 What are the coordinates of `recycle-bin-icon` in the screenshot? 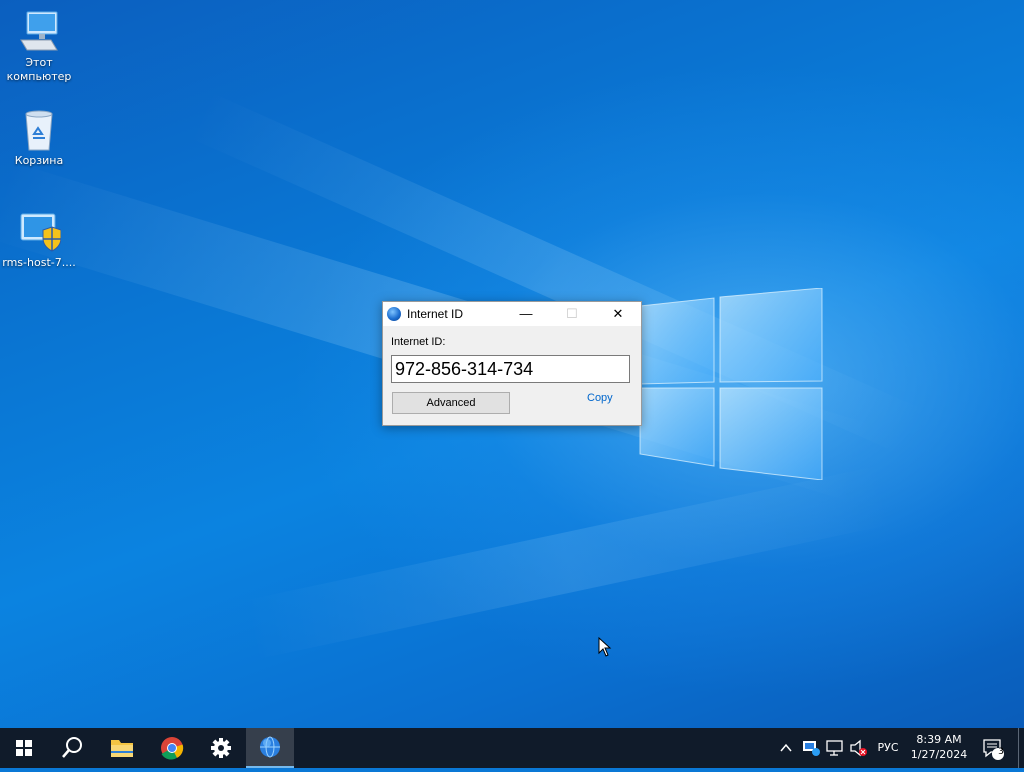 It's located at (39, 130).